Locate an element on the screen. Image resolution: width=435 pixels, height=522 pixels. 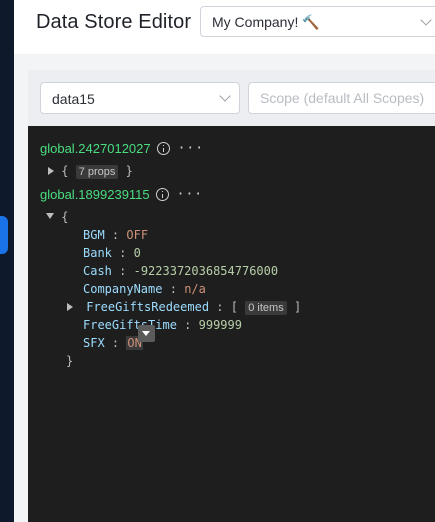
close-bracket: ] is located at coordinates (297, 307).